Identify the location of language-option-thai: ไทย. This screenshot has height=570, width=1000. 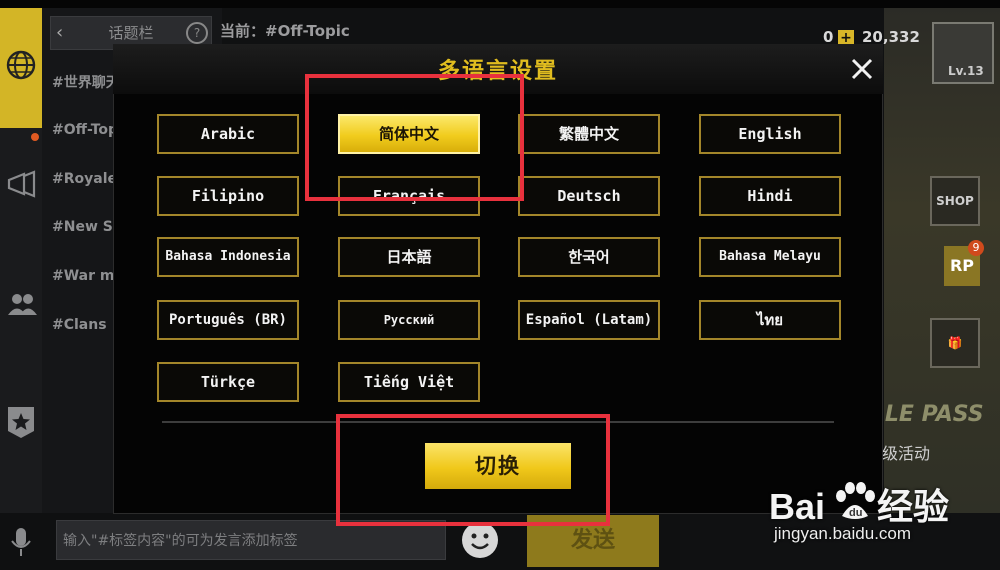
(770, 320).